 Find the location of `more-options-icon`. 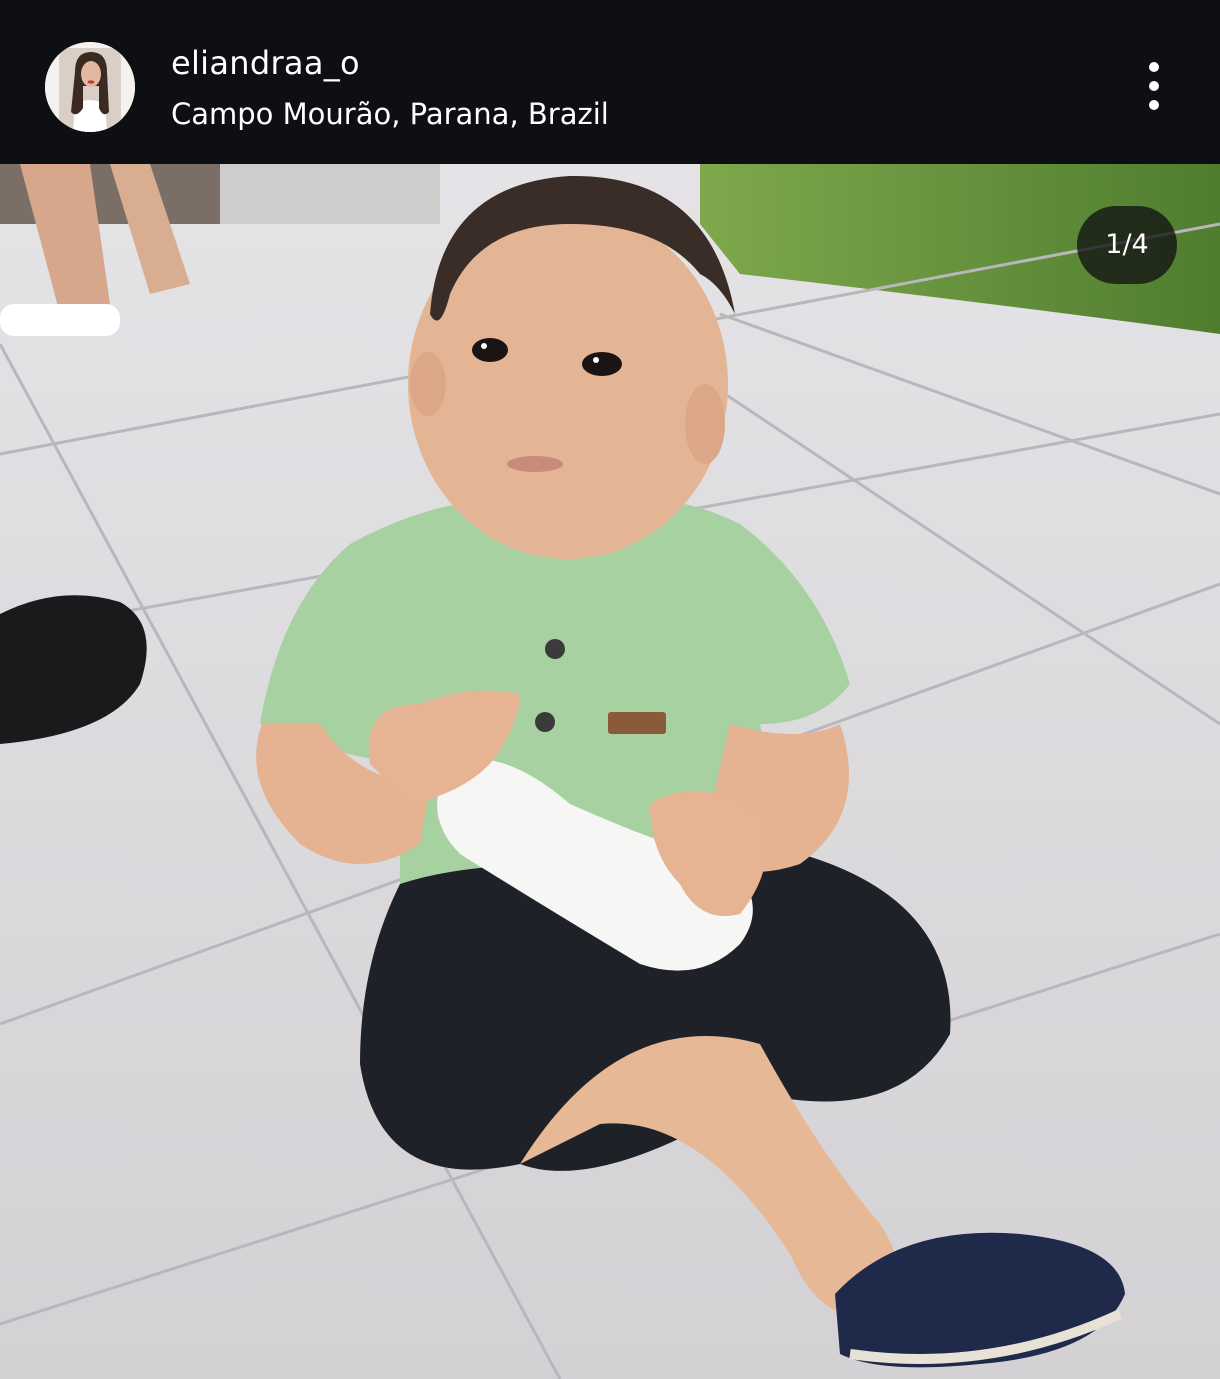

more-options-icon is located at coordinates (1154, 86).